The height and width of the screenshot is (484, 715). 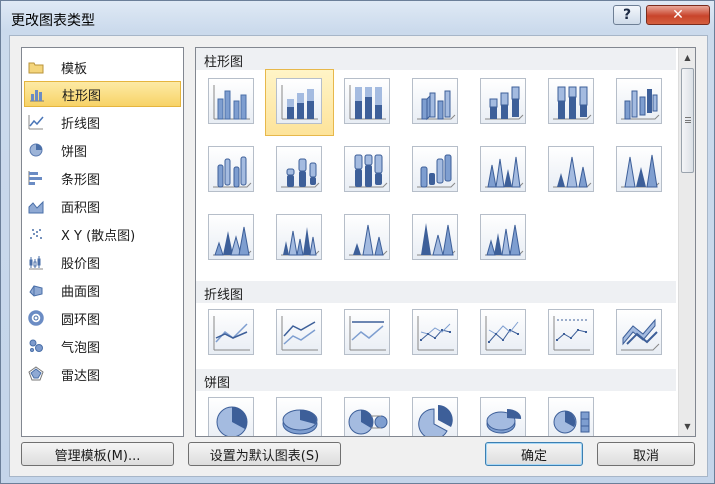 What do you see at coordinates (436, 380) in the screenshot?
I see `section-header-pie: 饼图` at bounding box center [436, 380].